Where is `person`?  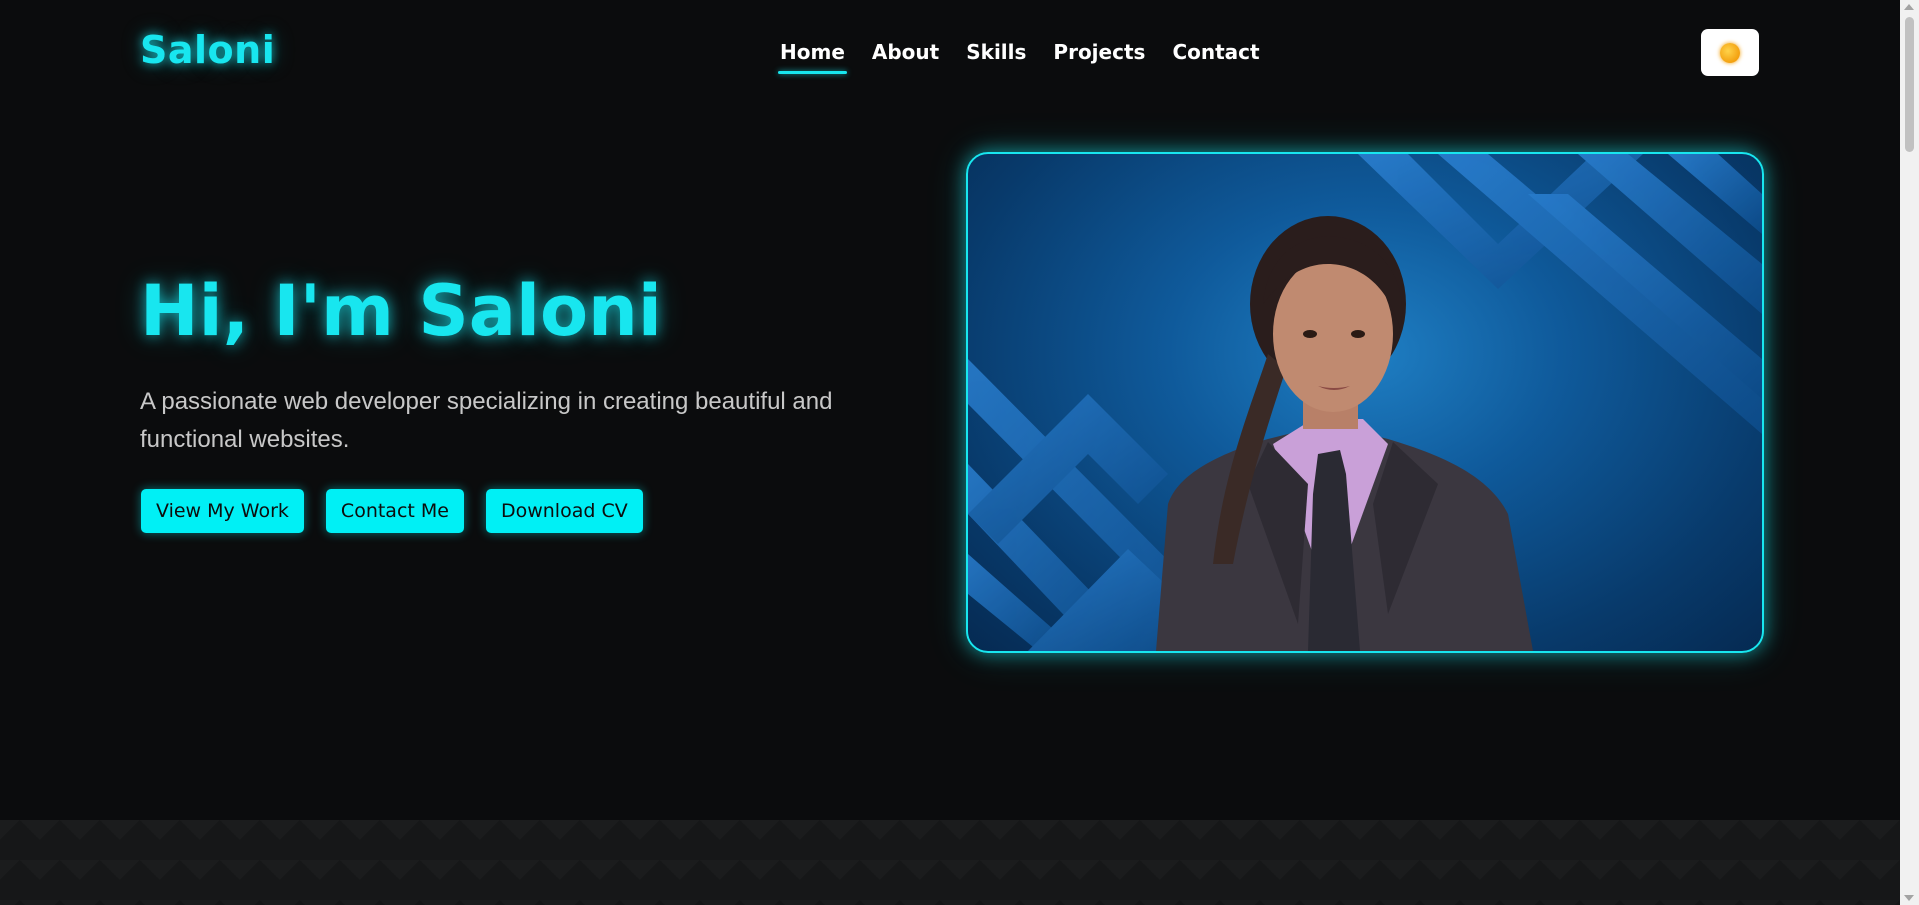
person is located at coordinates (1344, 433).